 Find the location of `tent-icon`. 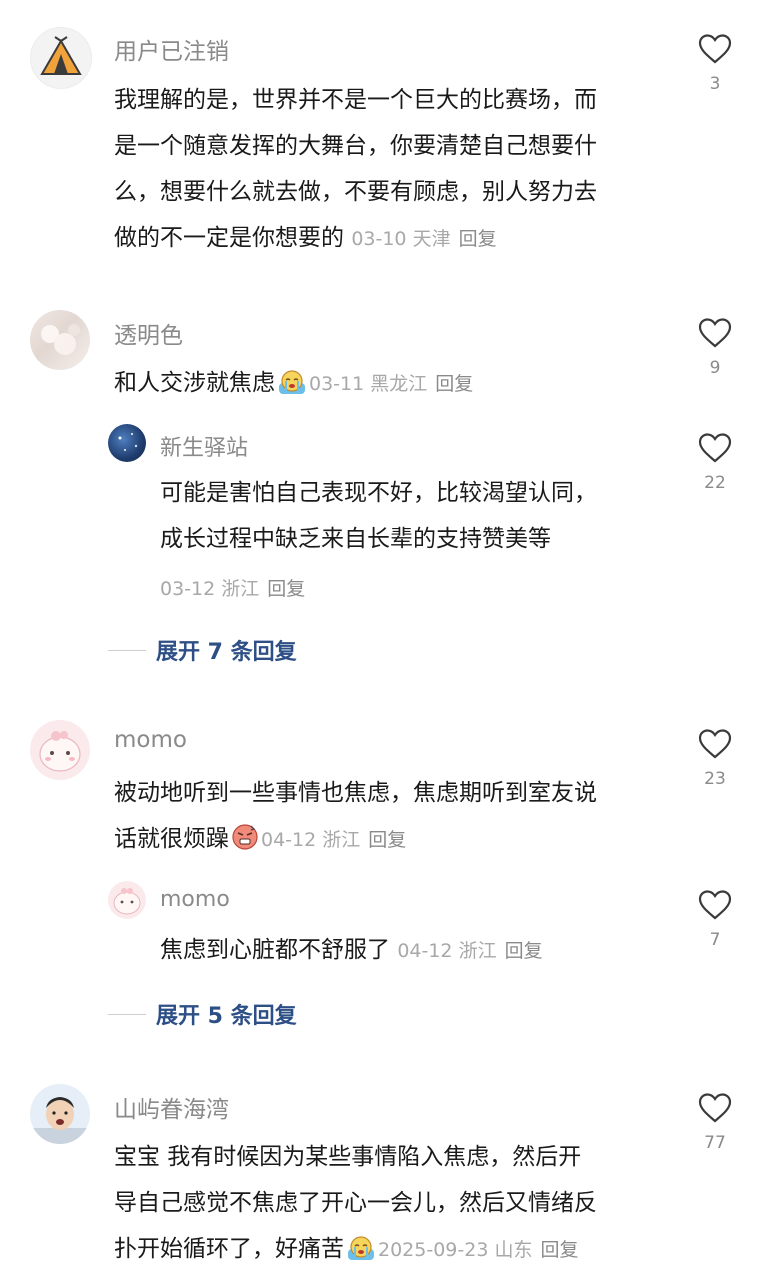

tent-icon is located at coordinates (61, 55).